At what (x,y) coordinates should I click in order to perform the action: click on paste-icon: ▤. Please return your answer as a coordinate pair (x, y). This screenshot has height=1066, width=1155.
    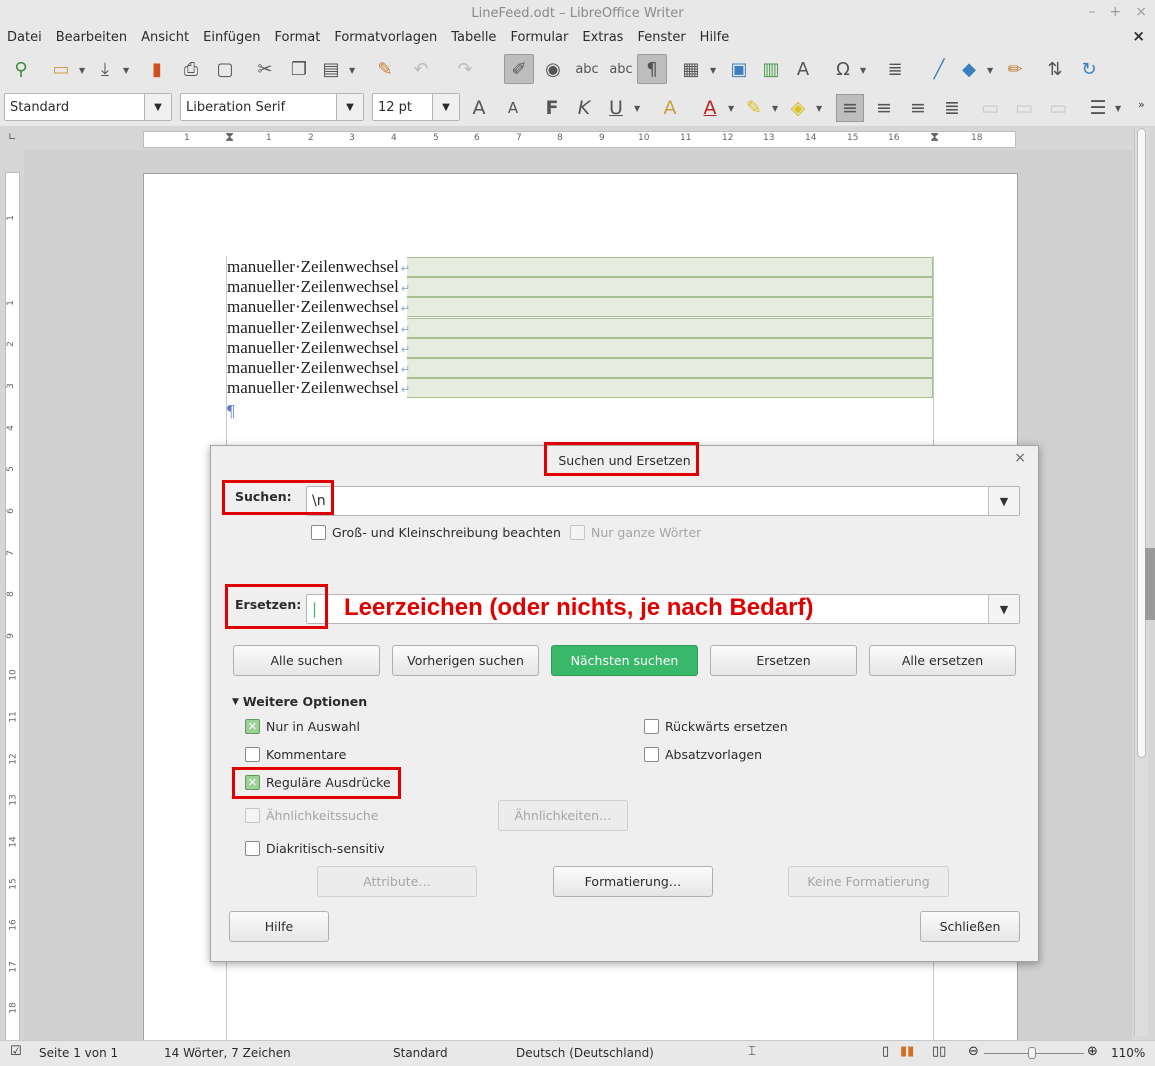
    Looking at the image, I should click on (331, 69).